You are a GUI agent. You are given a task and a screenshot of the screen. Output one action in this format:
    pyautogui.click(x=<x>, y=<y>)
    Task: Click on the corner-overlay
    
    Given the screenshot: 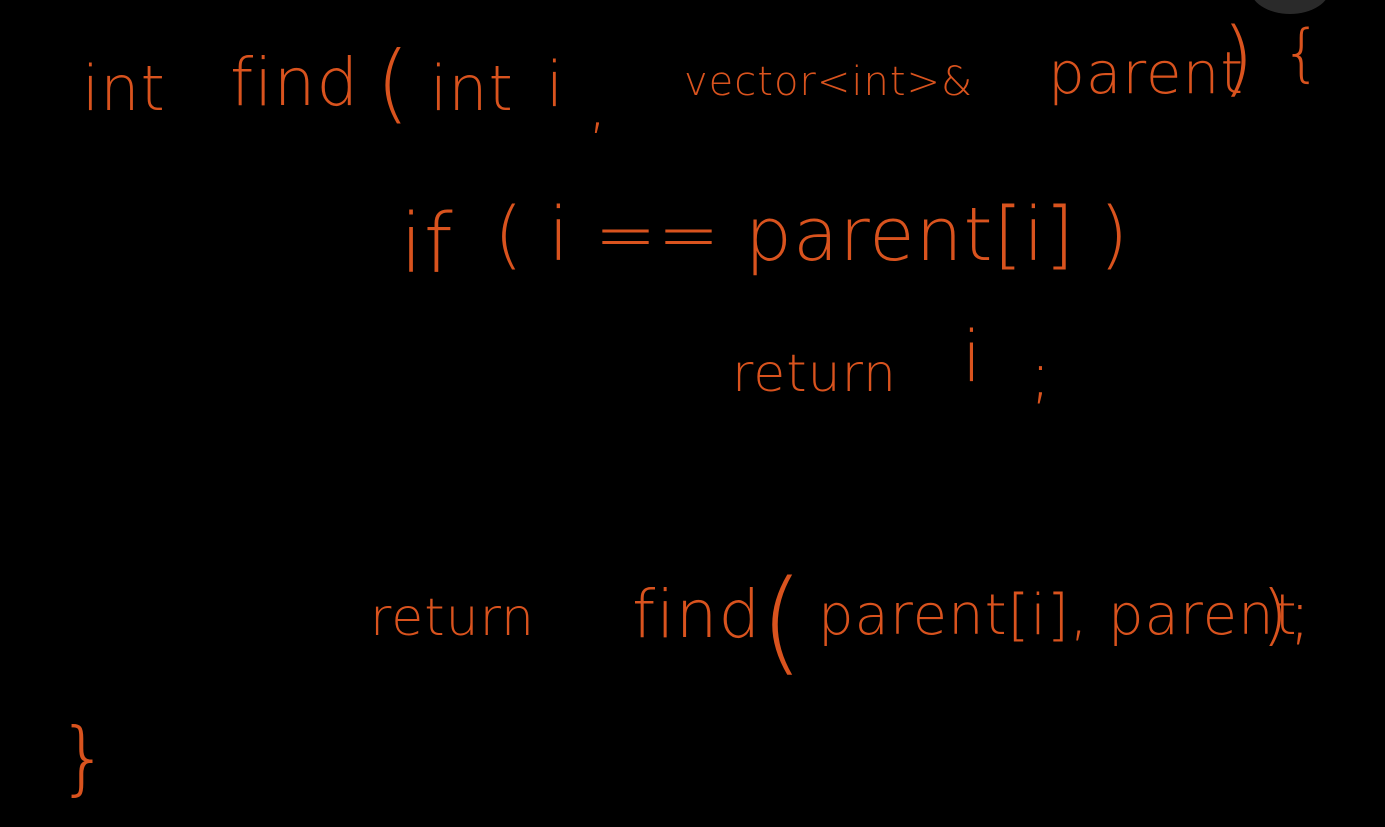 What is the action you would take?
    pyautogui.click(x=1290, y=7)
    